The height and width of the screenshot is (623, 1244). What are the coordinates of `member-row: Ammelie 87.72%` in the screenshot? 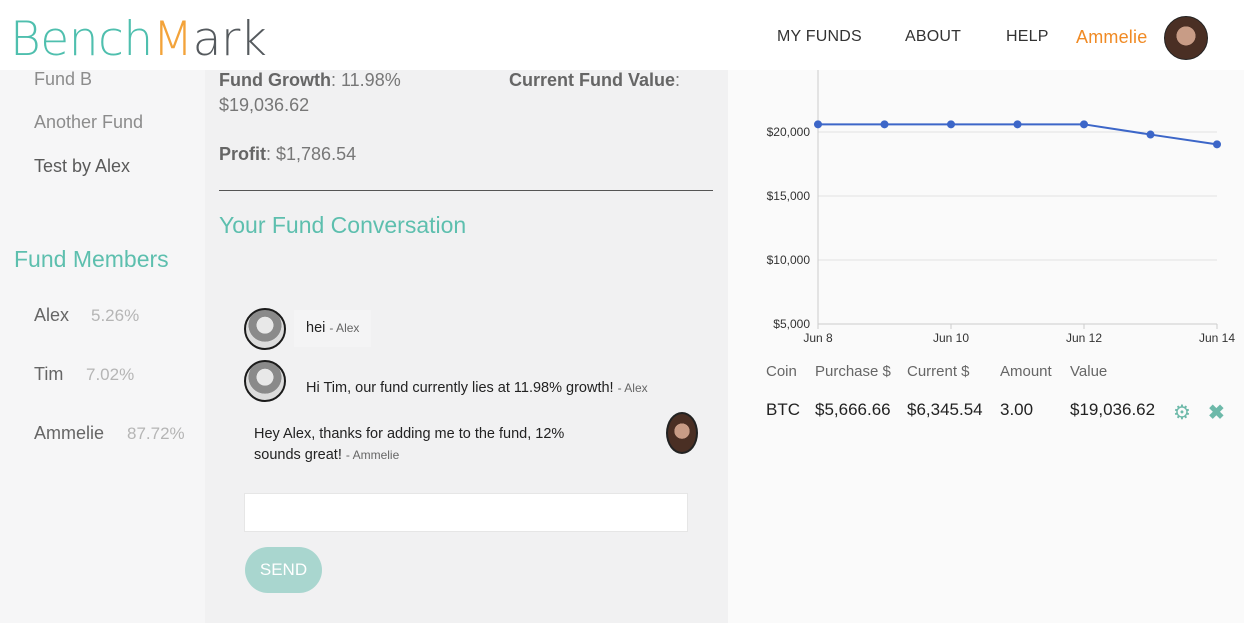 It's located at (109, 433).